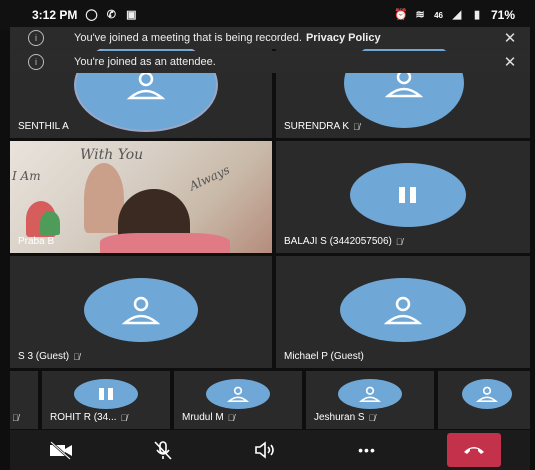 This screenshot has height=470, width=535. I want to click on hang-up-icon, so click(474, 450).